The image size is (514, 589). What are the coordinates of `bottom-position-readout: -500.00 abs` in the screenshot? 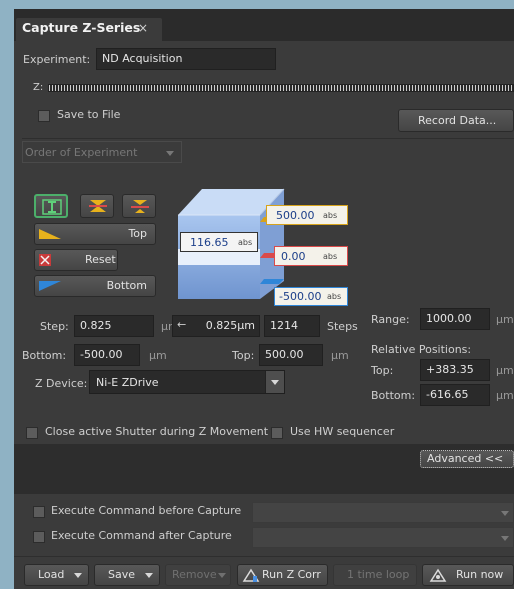 It's located at (311, 296).